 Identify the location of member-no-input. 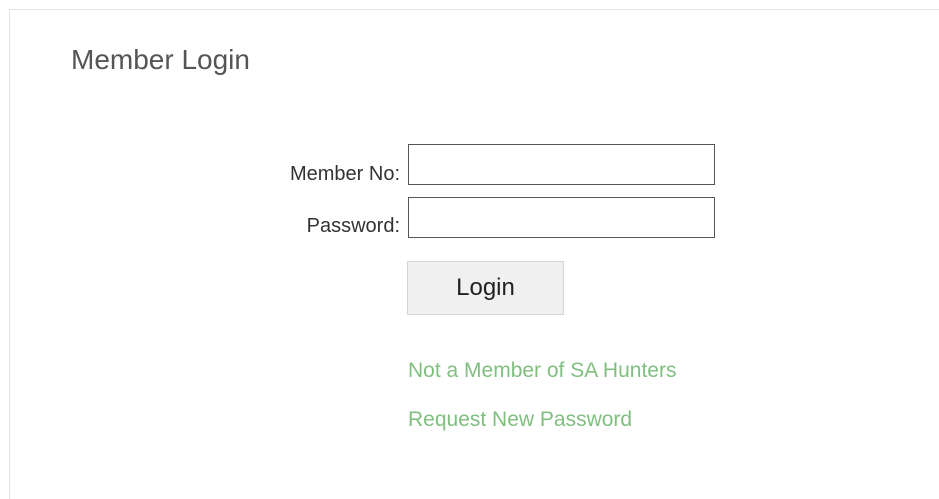
(561, 164).